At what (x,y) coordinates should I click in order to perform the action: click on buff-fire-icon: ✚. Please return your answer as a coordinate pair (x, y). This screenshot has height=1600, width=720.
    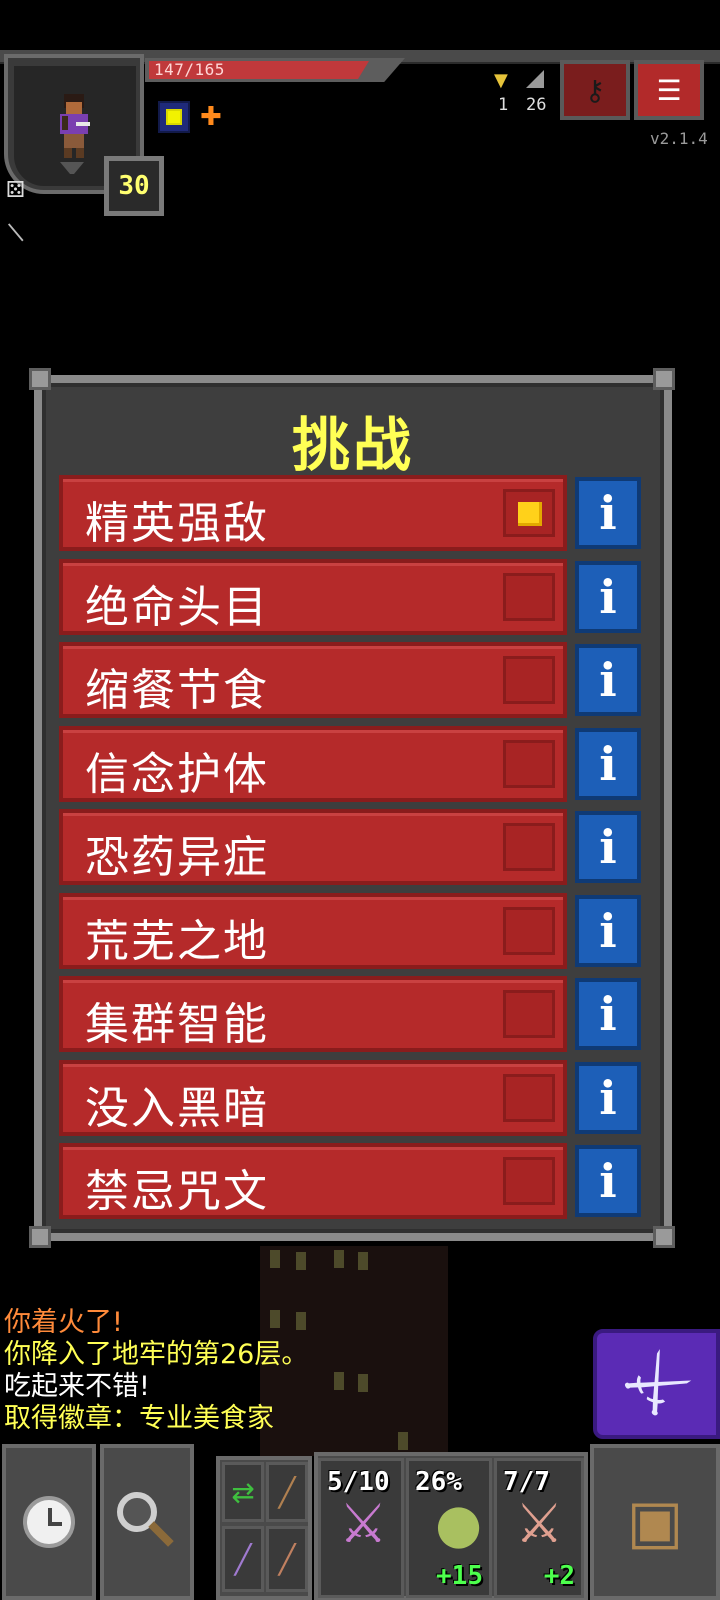
    Looking at the image, I should click on (211, 117).